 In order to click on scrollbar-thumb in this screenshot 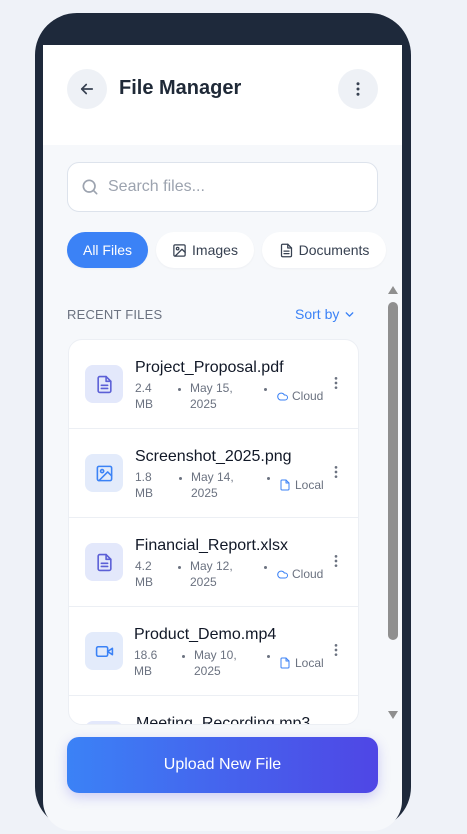, I will do `click(393, 471)`.